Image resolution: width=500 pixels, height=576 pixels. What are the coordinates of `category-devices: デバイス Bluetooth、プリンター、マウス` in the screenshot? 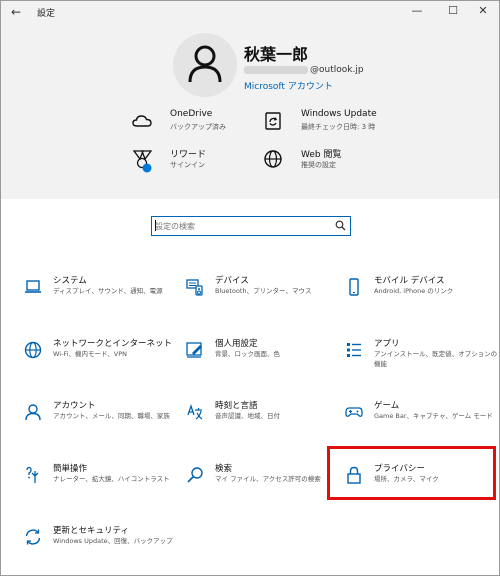 It's located at (265, 301).